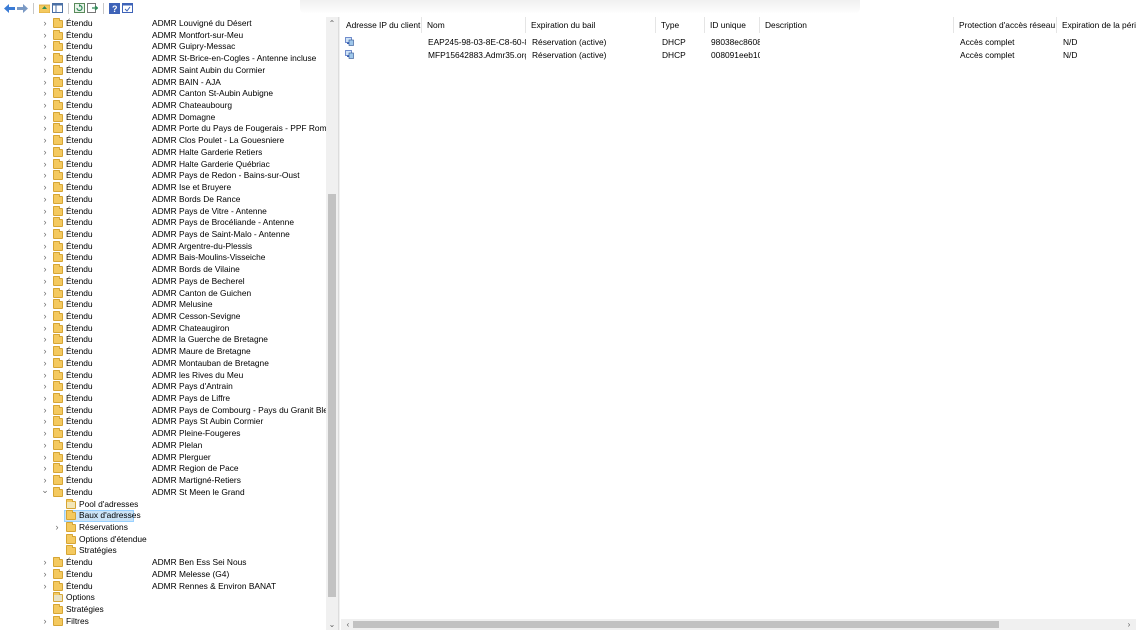 This screenshot has height=630, width=1136. What do you see at coordinates (162, 469) in the screenshot?
I see `tree-item-scope: › Étendue ADMR Region de Pace` at bounding box center [162, 469].